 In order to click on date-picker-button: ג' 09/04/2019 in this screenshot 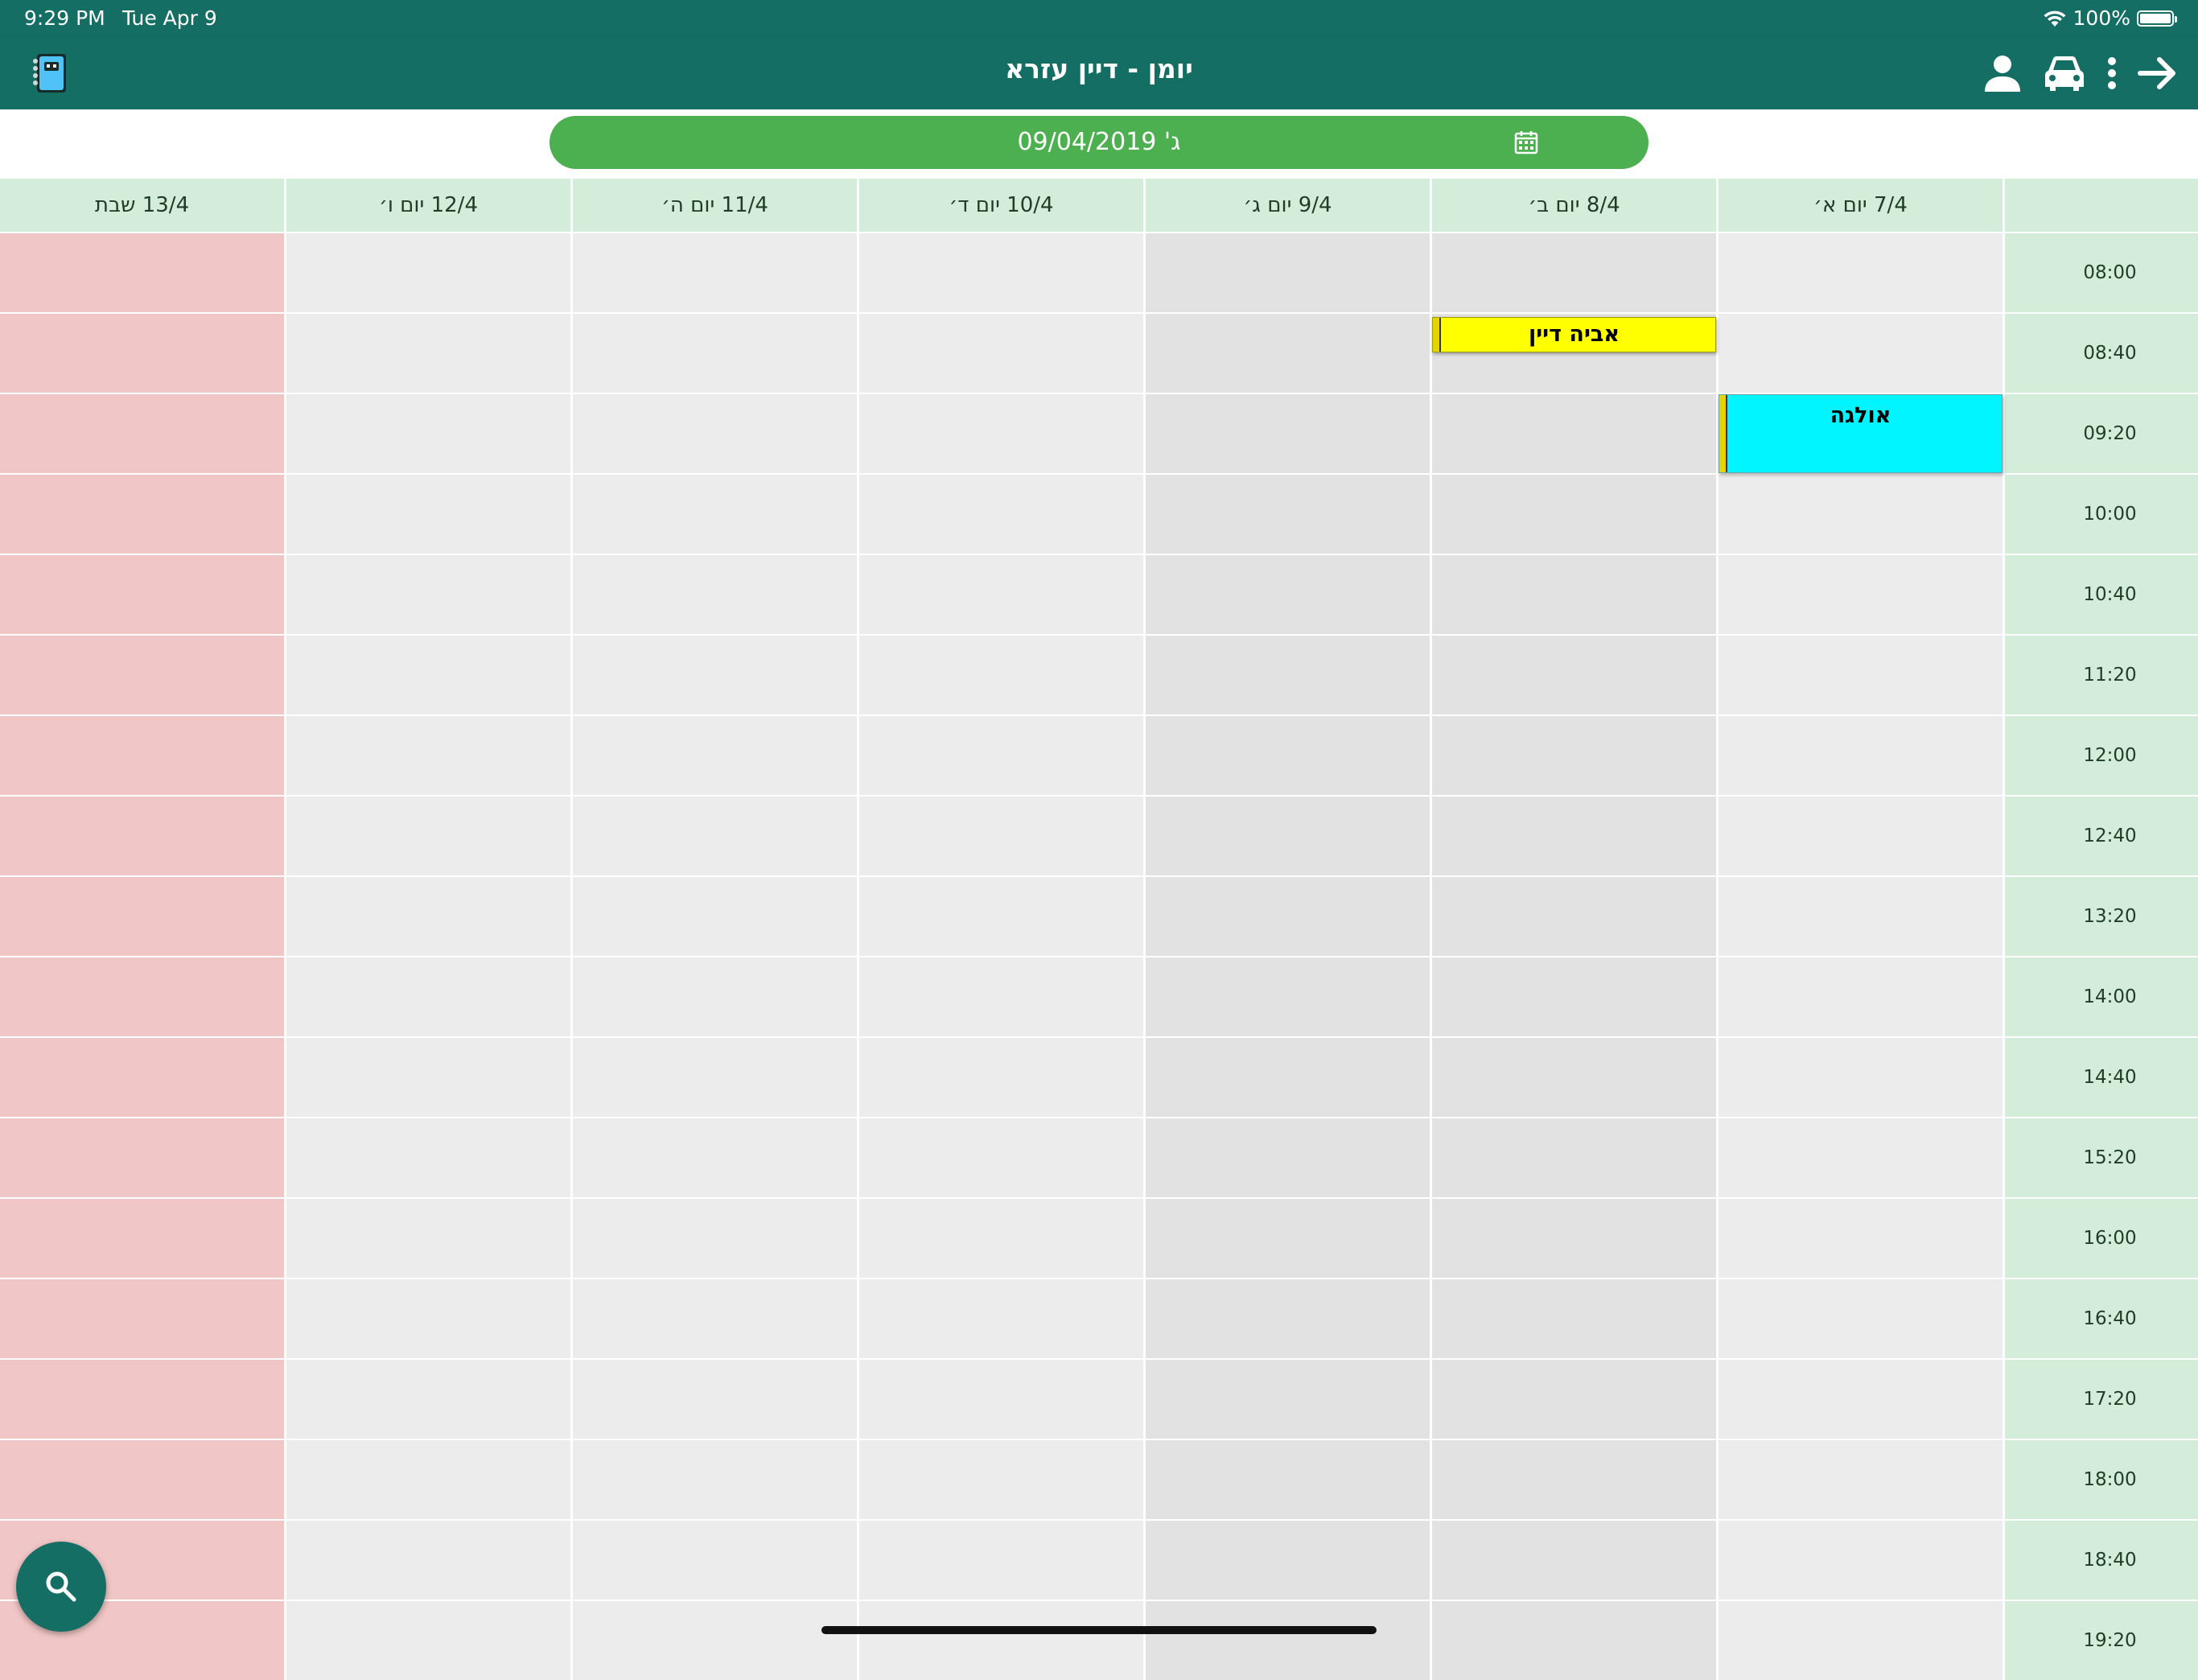, I will do `click(1099, 142)`.